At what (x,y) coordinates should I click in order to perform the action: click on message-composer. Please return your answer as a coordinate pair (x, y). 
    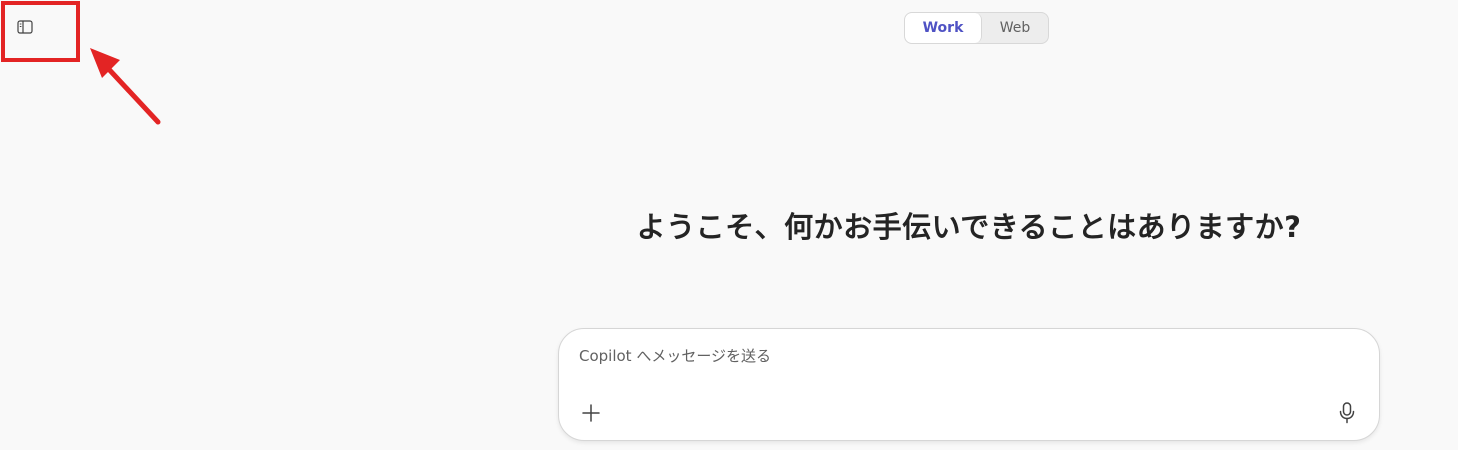
    Looking at the image, I should click on (969, 384).